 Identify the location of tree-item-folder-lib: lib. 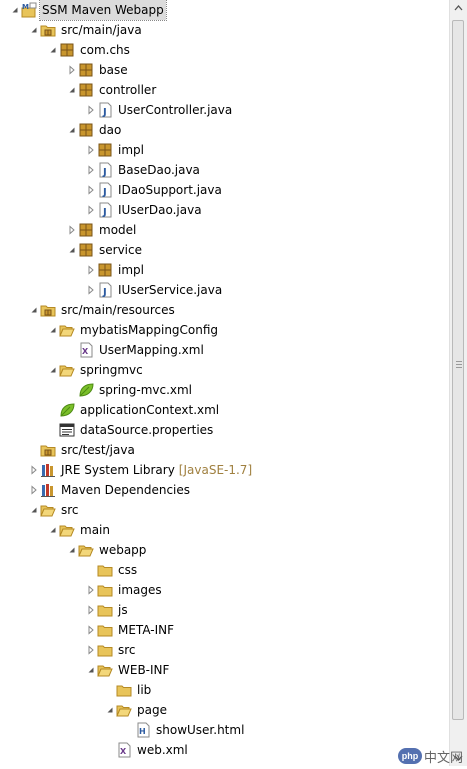
(225, 690).